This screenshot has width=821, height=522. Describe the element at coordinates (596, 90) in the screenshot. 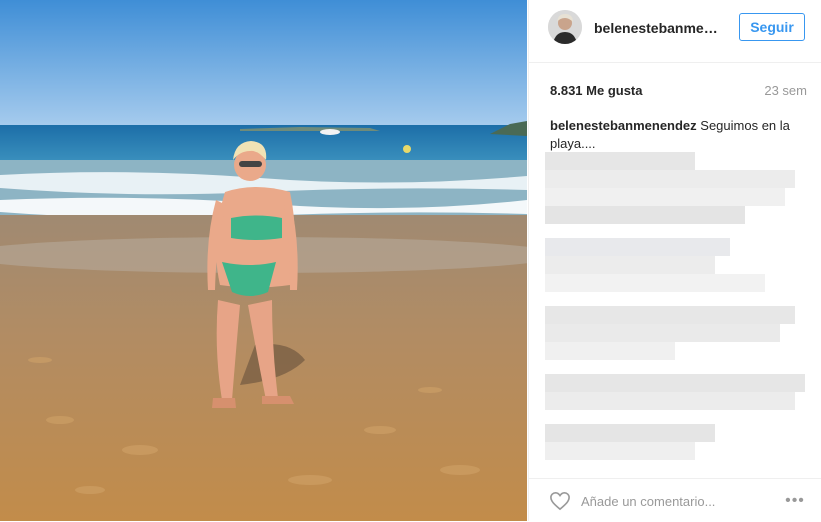

I see `likes-count: 8.831 Me gusta` at that location.